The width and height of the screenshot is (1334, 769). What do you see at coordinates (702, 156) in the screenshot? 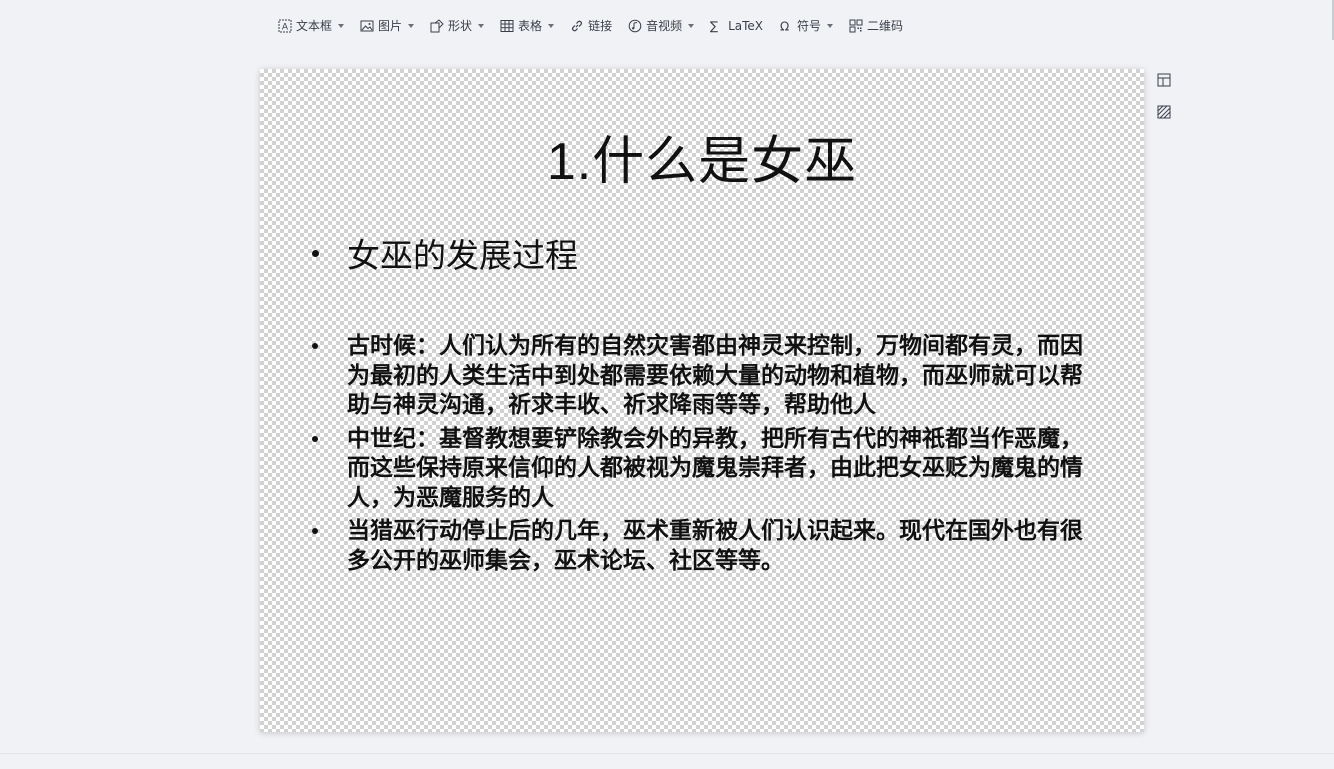
I see `slide-title: 1.什么是女巫` at bounding box center [702, 156].